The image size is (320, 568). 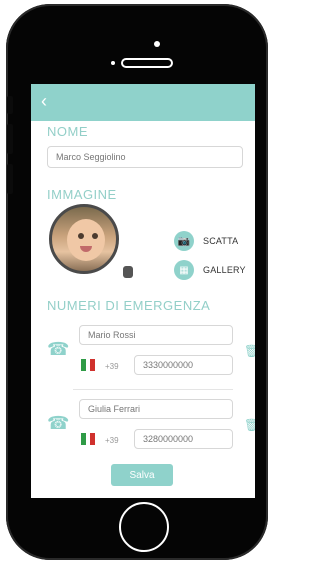 I want to click on speaker, so click(x=147, y=63).